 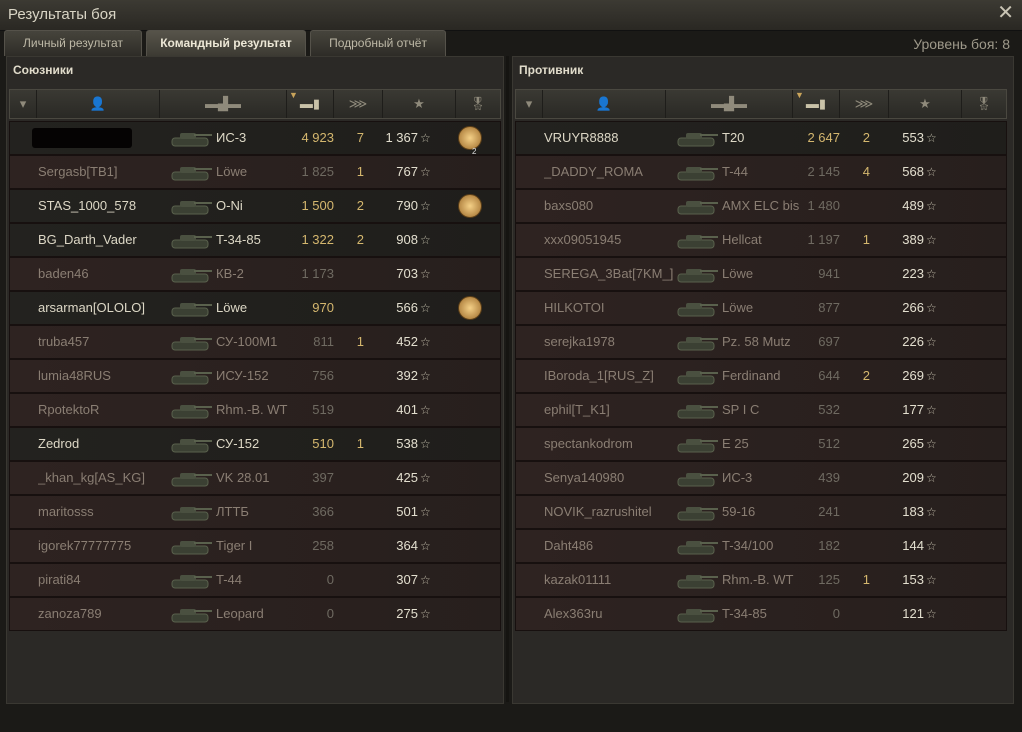 I want to click on tab-personal-result: Личный результат, so click(x=73, y=43).